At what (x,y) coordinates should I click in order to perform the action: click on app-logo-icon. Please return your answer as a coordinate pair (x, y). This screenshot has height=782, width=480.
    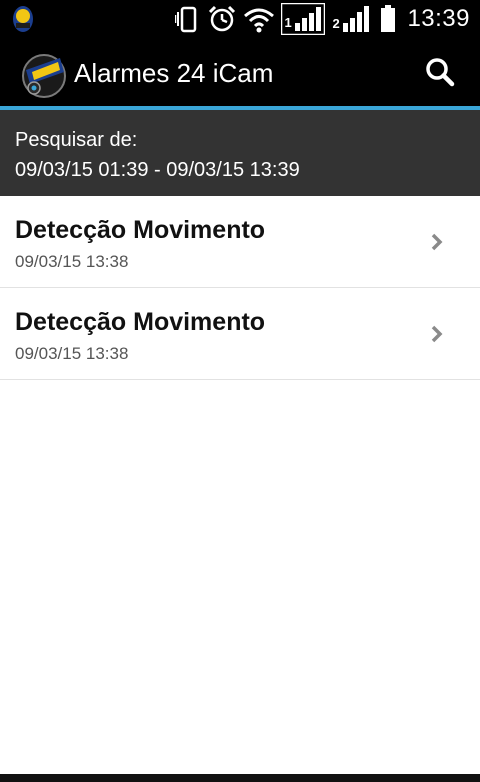
    Looking at the image, I should click on (44, 74).